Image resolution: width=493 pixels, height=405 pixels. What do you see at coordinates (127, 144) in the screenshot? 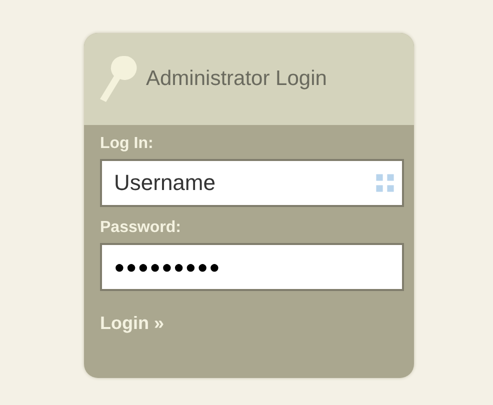
I see `field-label: Log In:` at bounding box center [127, 144].